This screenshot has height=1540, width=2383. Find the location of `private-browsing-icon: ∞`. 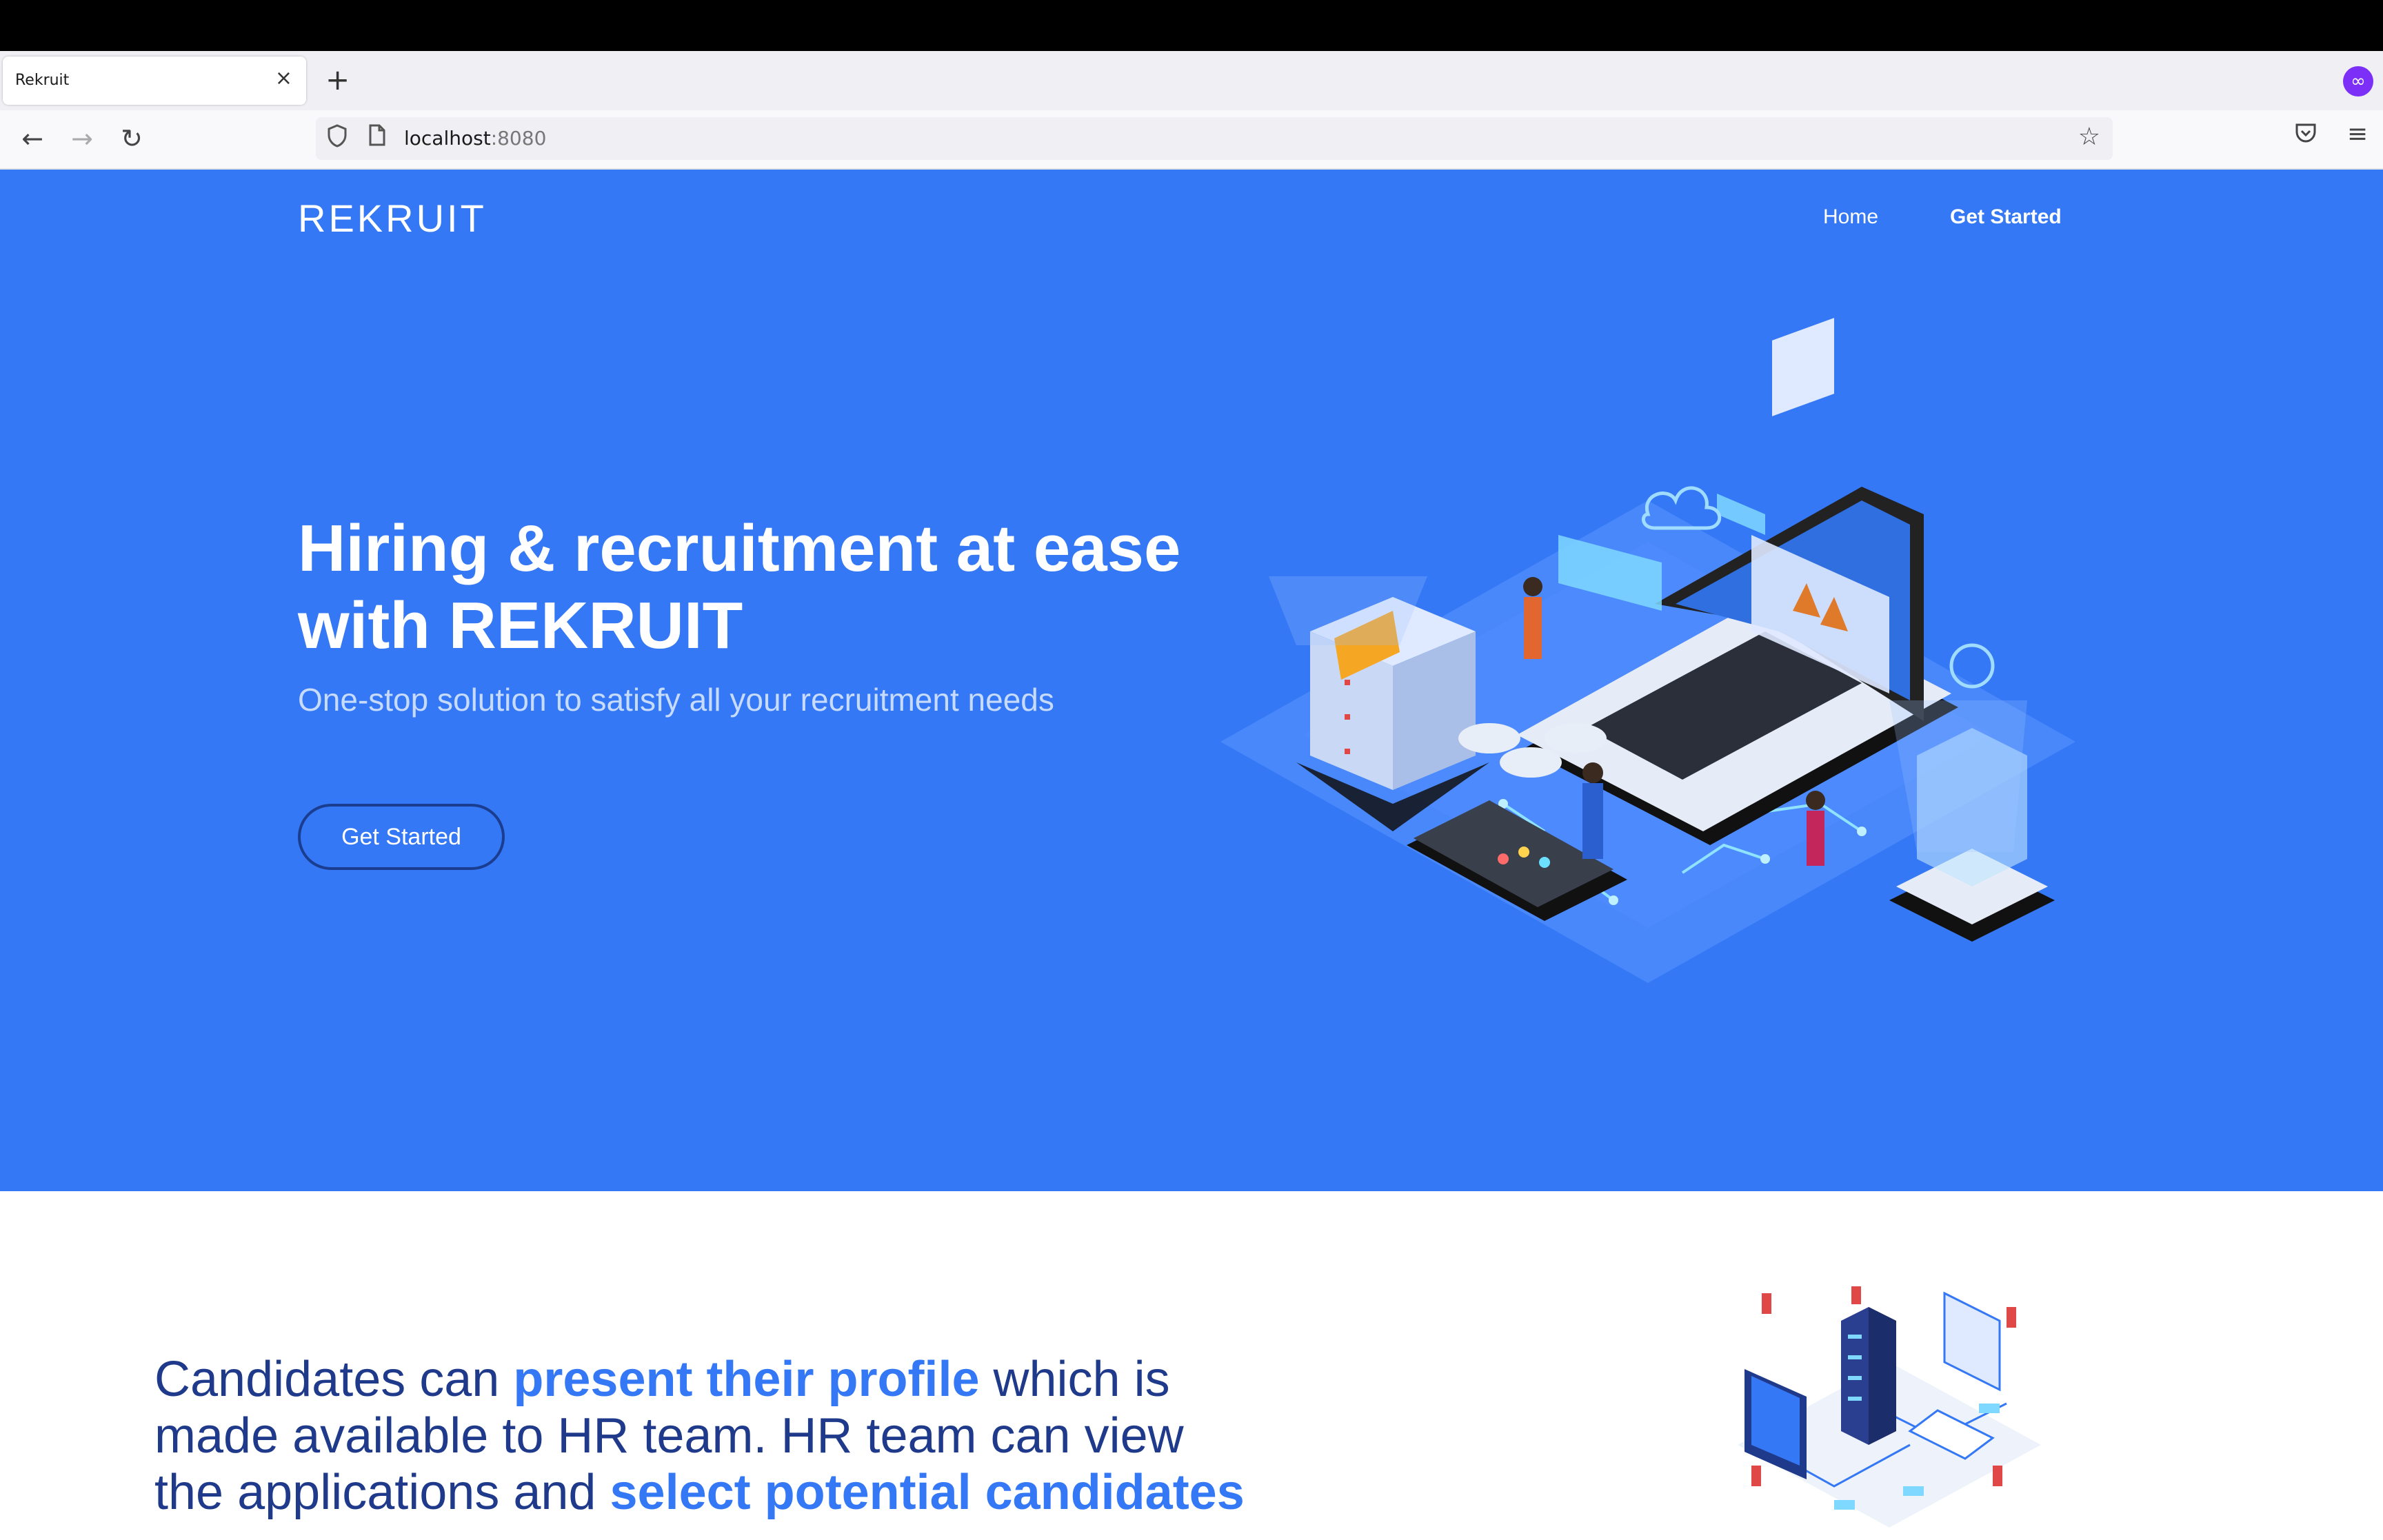

private-browsing-icon: ∞ is located at coordinates (2358, 82).